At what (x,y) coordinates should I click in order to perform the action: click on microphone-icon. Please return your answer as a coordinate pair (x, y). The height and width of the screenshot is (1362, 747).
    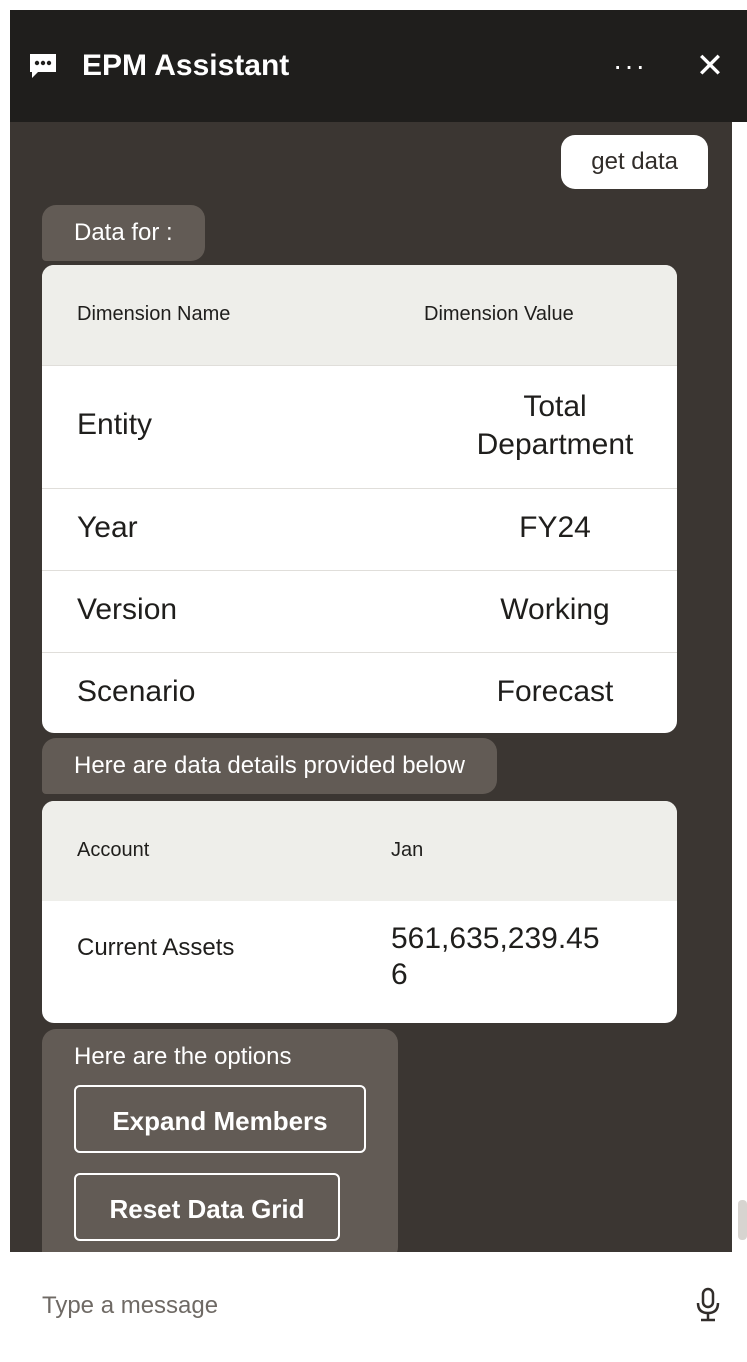
    Looking at the image, I should click on (708, 1305).